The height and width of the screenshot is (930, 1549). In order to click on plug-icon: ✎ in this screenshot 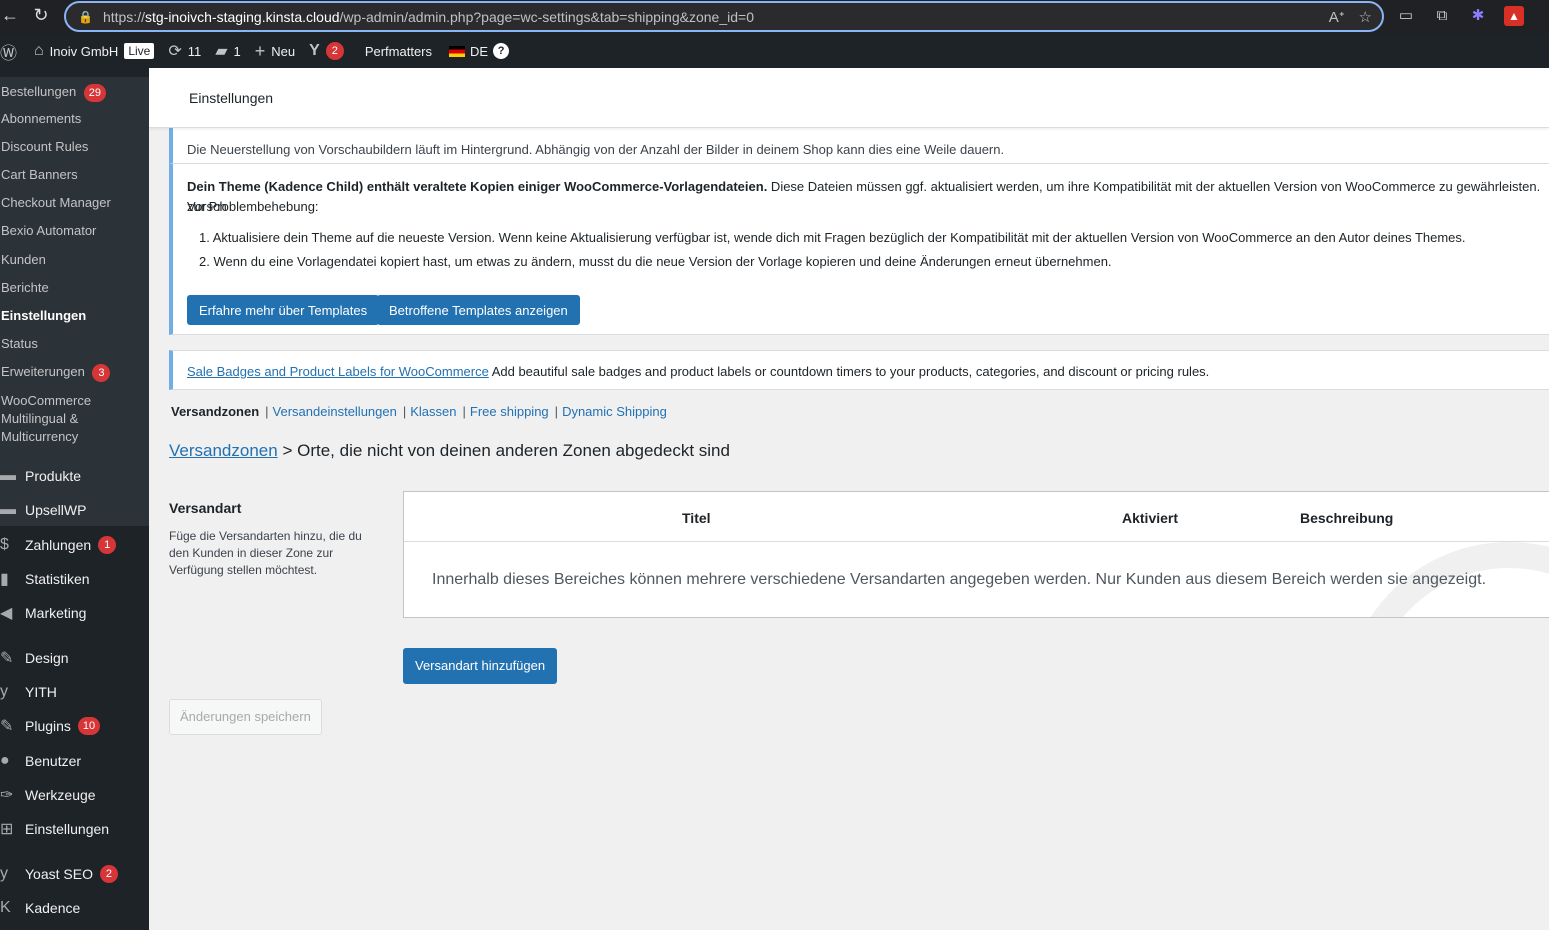, I will do `click(7, 726)`.